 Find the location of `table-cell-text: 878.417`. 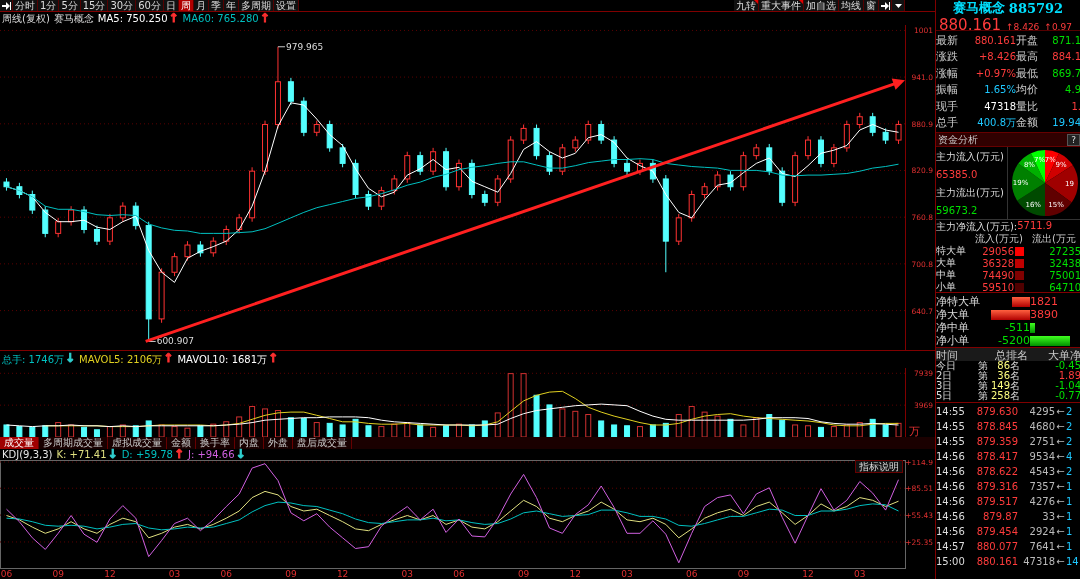

table-cell-text: 878.417 is located at coordinates (997, 456).